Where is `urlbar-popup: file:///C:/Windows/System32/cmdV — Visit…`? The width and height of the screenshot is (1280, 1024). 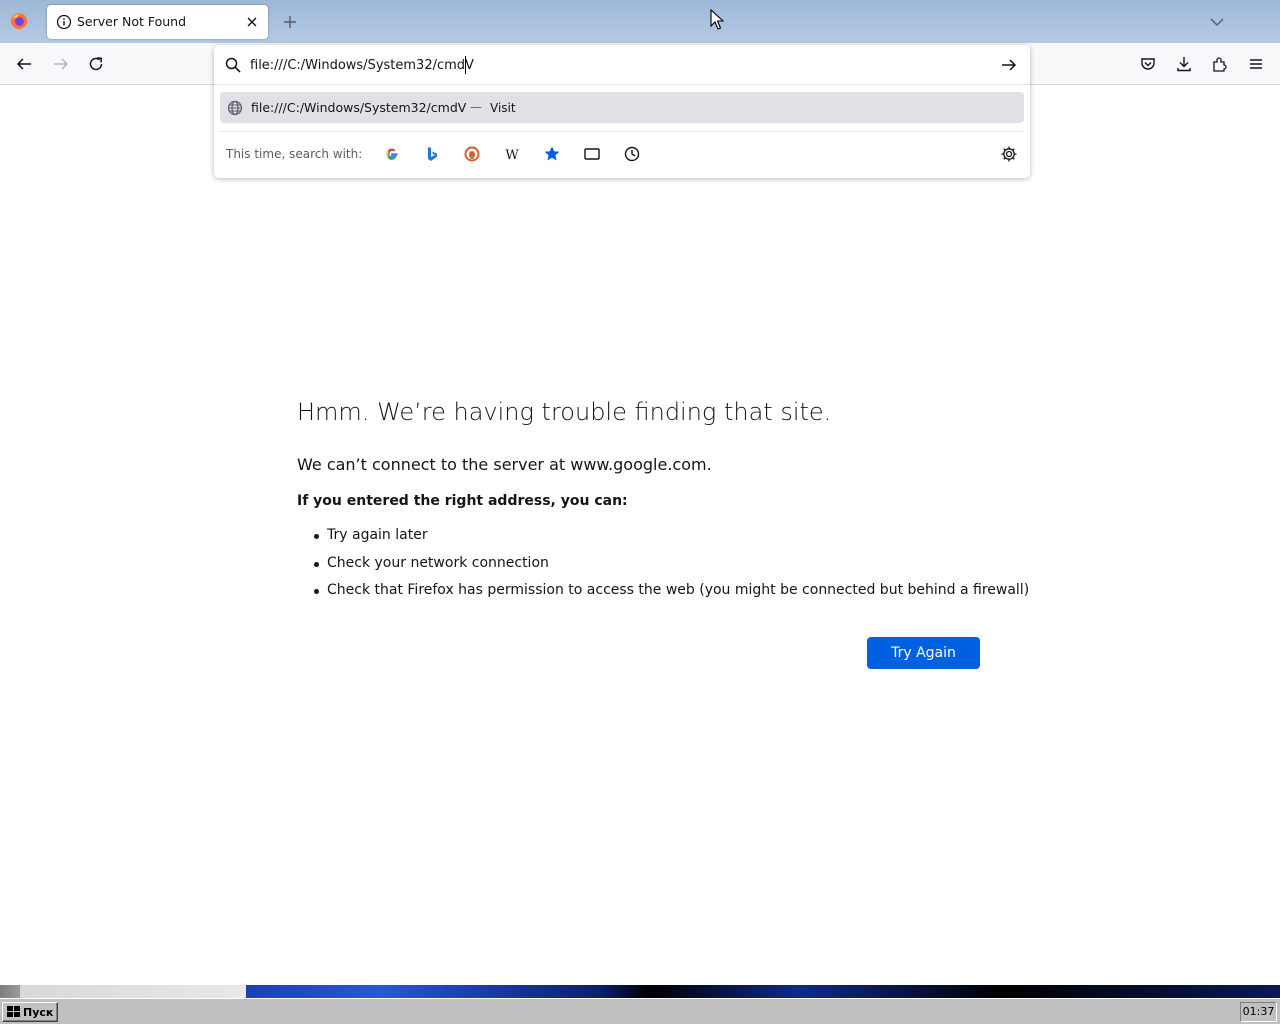 urlbar-popup: file:///C:/Windows/System32/cmdV — Visit… is located at coordinates (622, 111).